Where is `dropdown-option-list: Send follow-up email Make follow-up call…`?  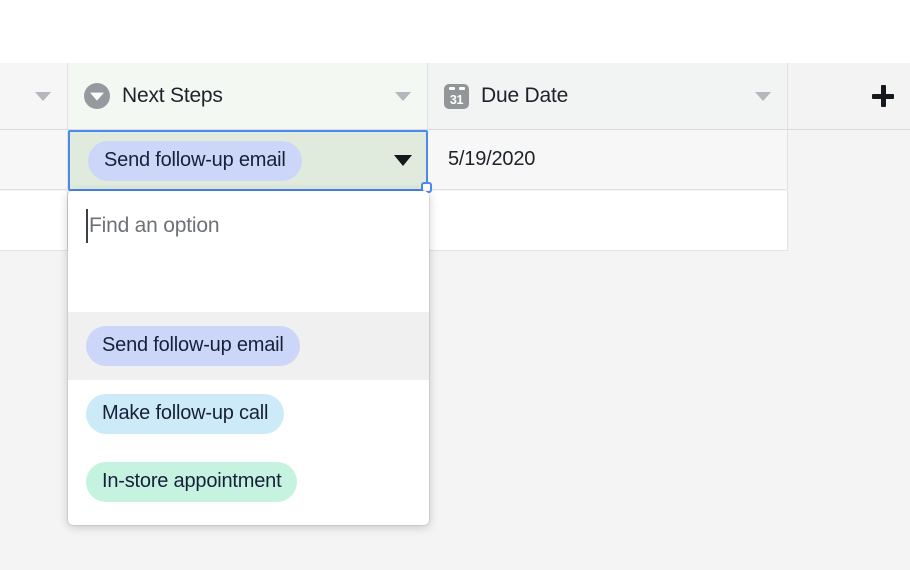
dropdown-option-list: Send follow-up email Make follow-up call… is located at coordinates (248, 414).